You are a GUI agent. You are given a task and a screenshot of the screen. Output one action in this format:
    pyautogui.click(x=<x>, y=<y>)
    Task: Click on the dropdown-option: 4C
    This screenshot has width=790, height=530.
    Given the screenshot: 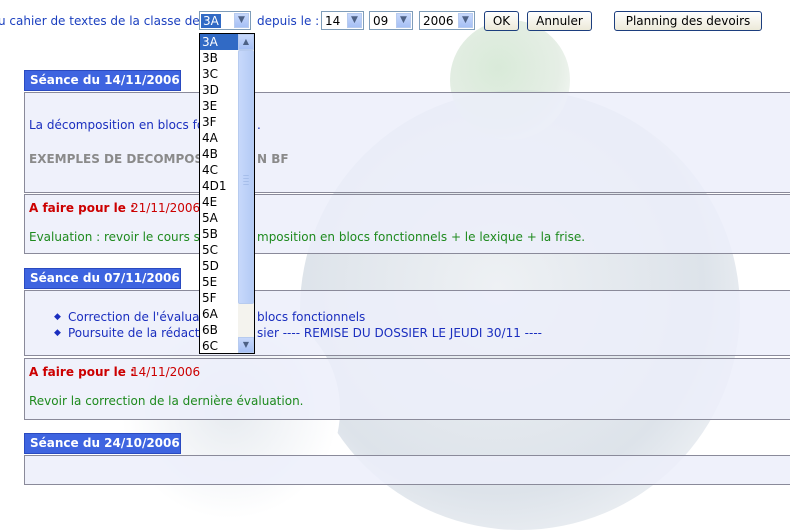 What is the action you would take?
    pyautogui.click(x=219, y=170)
    